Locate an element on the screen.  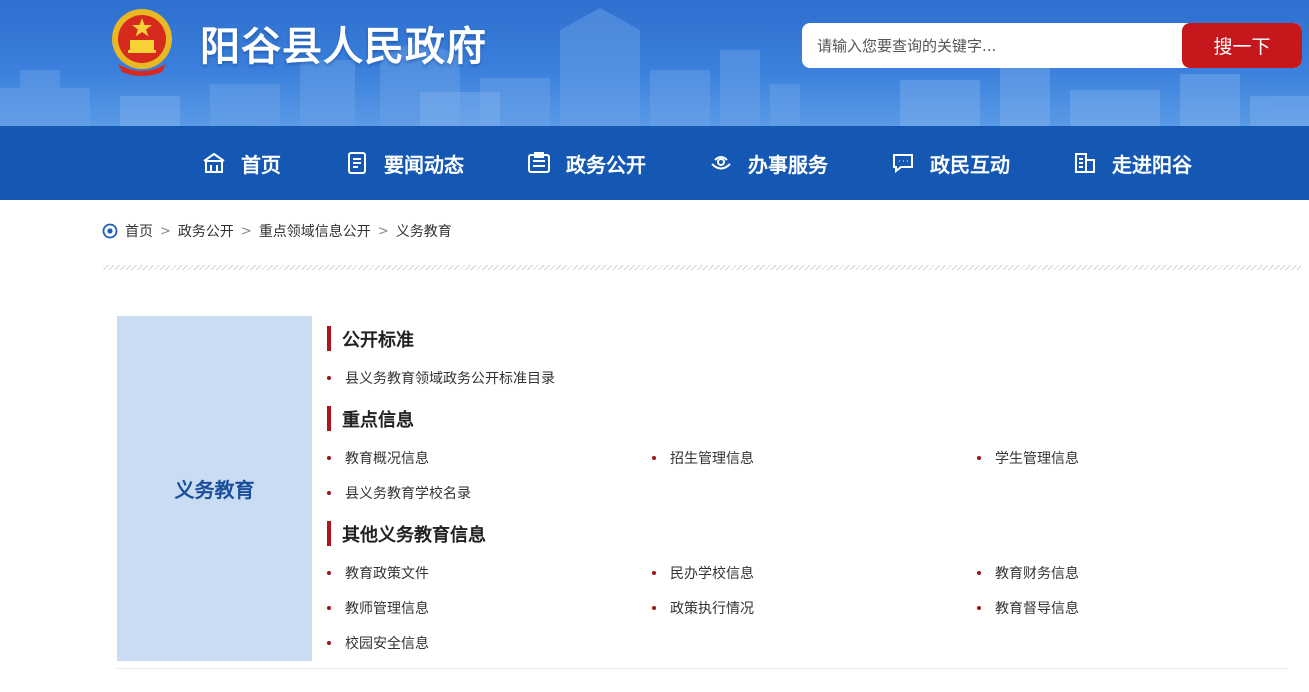
nav-item-about: 走进阳谷 is located at coordinates (1132, 163).